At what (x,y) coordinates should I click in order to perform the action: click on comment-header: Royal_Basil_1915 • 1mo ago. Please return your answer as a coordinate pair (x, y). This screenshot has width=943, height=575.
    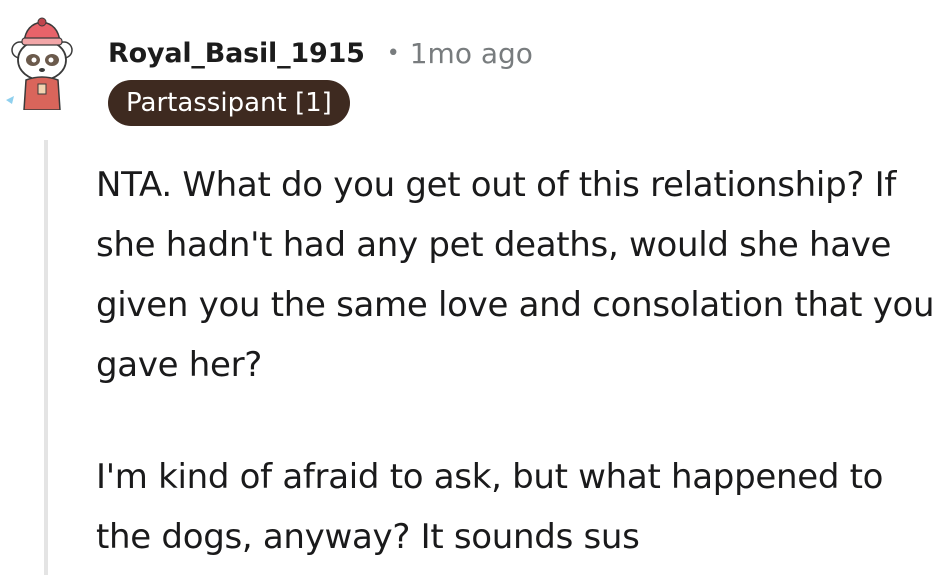
    Looking at the image, I should click on (320, 53).